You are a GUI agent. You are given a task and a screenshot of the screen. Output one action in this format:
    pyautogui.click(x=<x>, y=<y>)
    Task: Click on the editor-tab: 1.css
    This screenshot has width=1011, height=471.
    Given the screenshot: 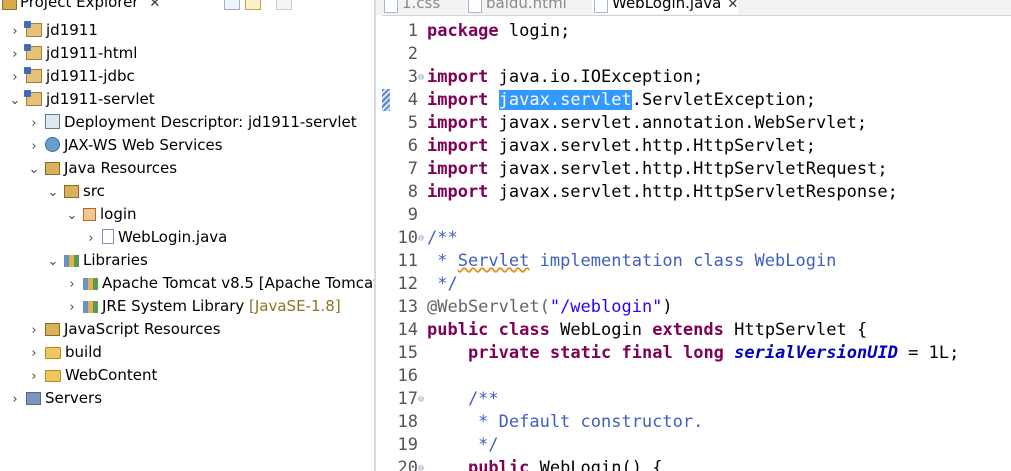 What is the action you would take?
    pyautogui.click(x=411, y=7)
    